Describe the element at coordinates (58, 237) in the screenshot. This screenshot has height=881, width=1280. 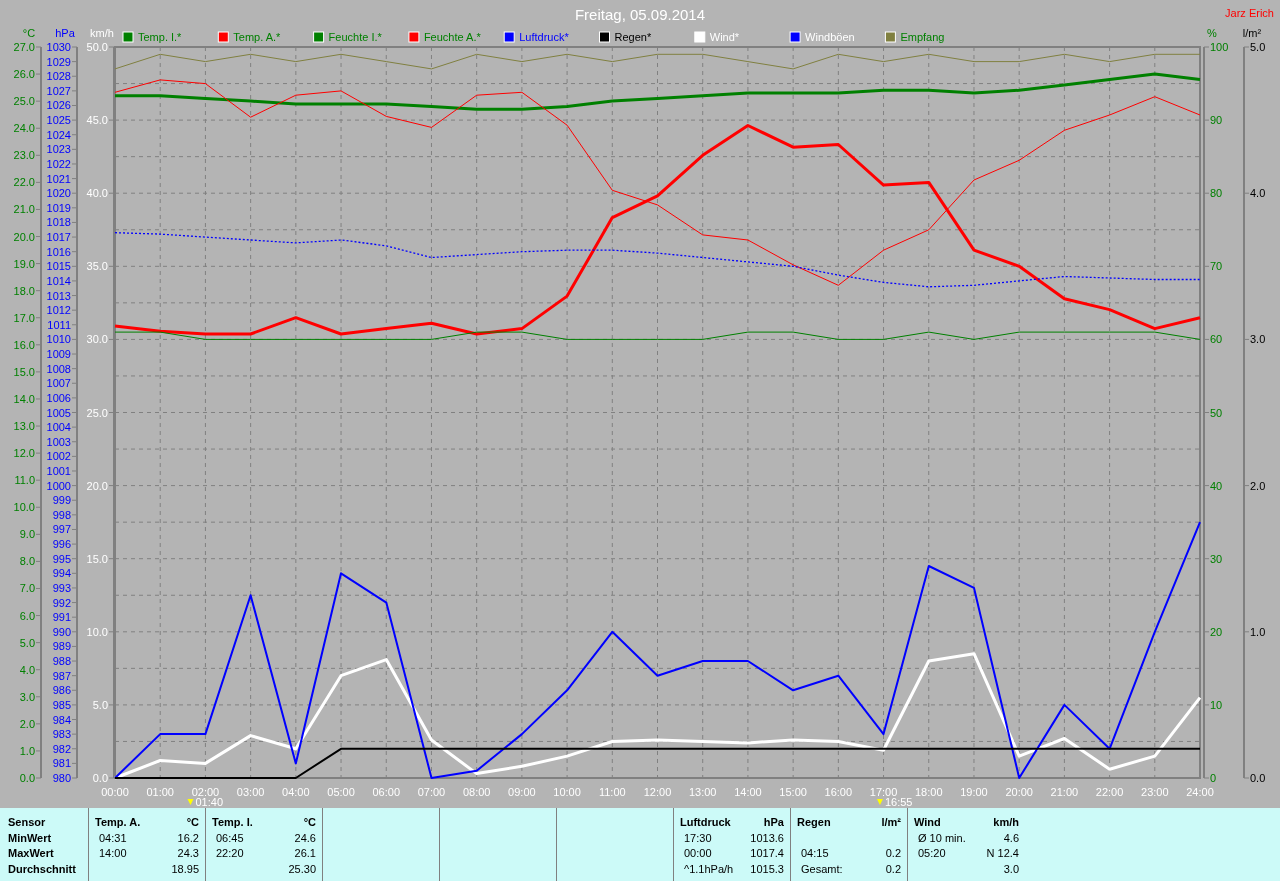
I see `axis-tick-label: 1017` at that location.